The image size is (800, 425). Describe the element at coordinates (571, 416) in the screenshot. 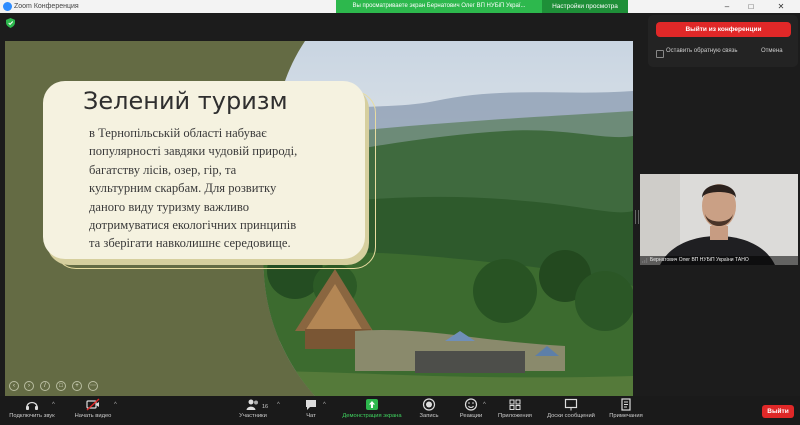

I see `whiteboards-label: Доски сообщений` at that location.